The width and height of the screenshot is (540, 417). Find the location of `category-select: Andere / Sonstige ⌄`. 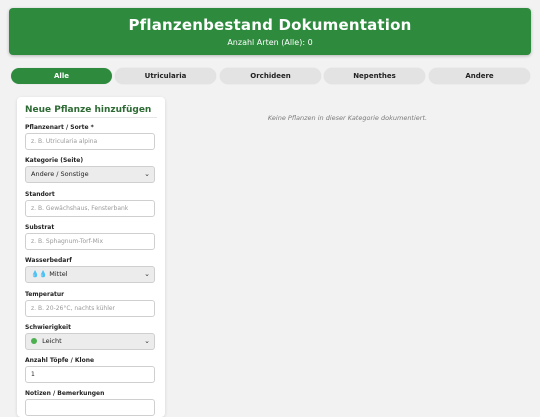

category-select: Andere / Sonstige ⌄ is located at coordinates (90, 174).